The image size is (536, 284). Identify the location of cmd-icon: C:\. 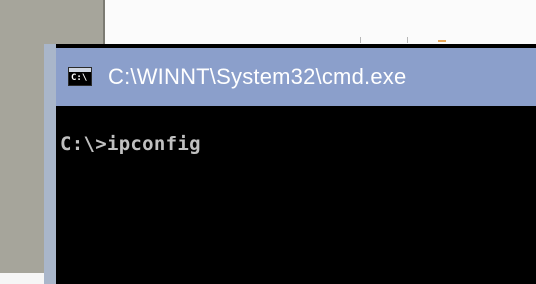
(80, 76).